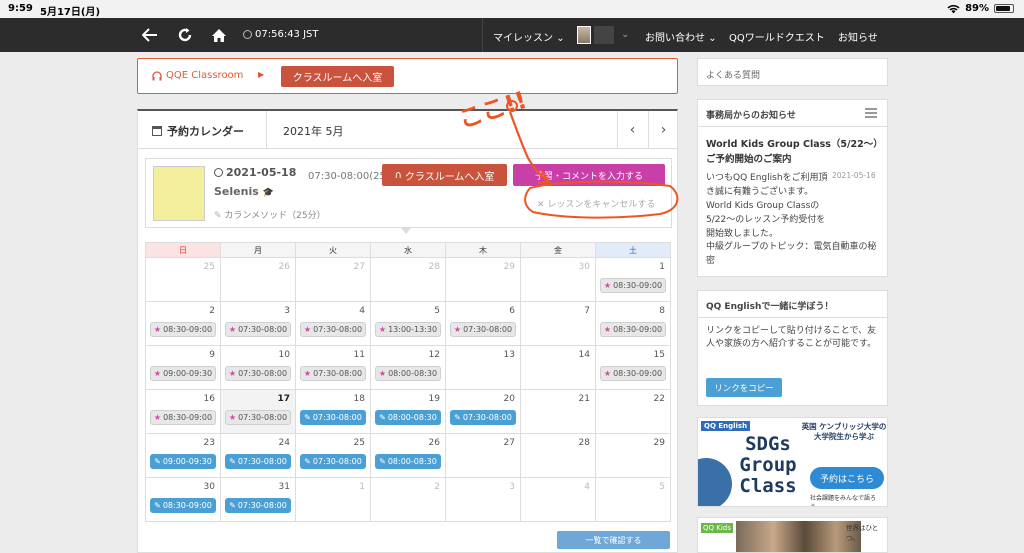 The width and height of the screenshot is (1024, 553). What do you see at coordinates (871, 113) in the screenshot?
I see `list-icon` at bounding box center [871, 113].